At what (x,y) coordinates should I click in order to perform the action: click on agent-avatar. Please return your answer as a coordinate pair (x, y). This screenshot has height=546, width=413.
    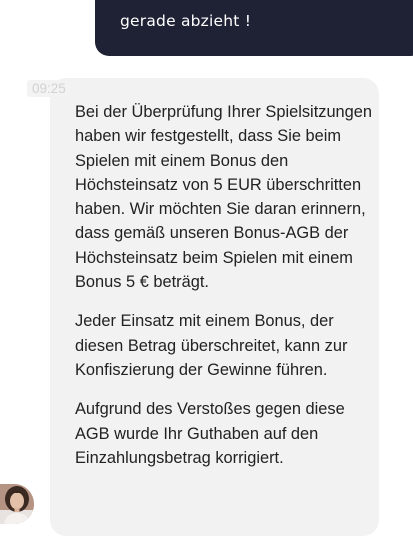
    Looking at the image, I should click on (17, 504).